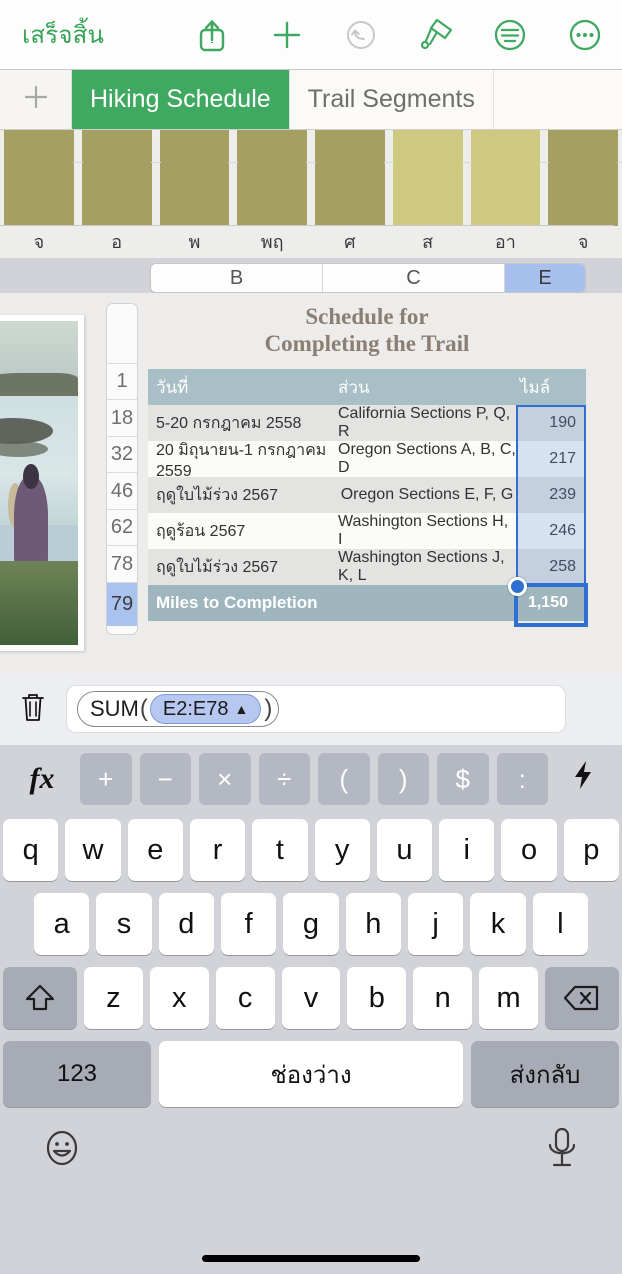  Describe the element at coordinates (40, 998) in the screenshot. I see `shift-key` at that location.